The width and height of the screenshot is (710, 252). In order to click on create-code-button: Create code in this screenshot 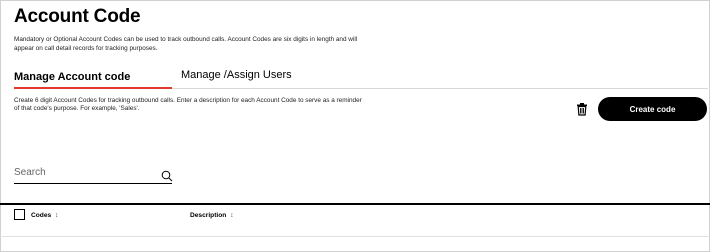, I will do `click(652, 109)`.